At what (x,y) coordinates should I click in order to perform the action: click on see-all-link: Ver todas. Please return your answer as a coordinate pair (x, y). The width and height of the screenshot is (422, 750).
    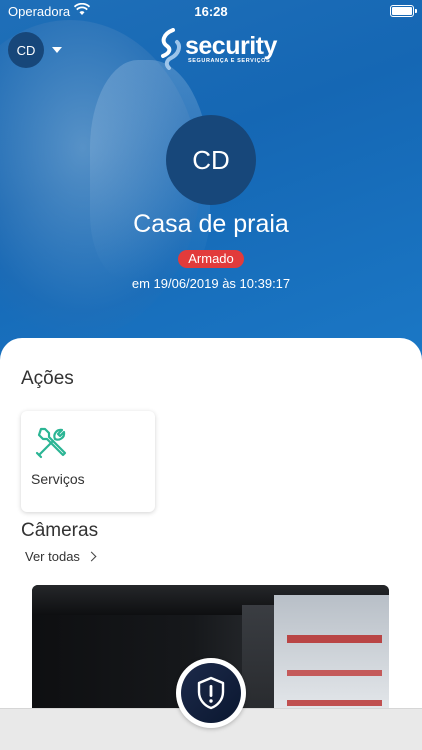
    Looking at the image, I should click on (61, 556).